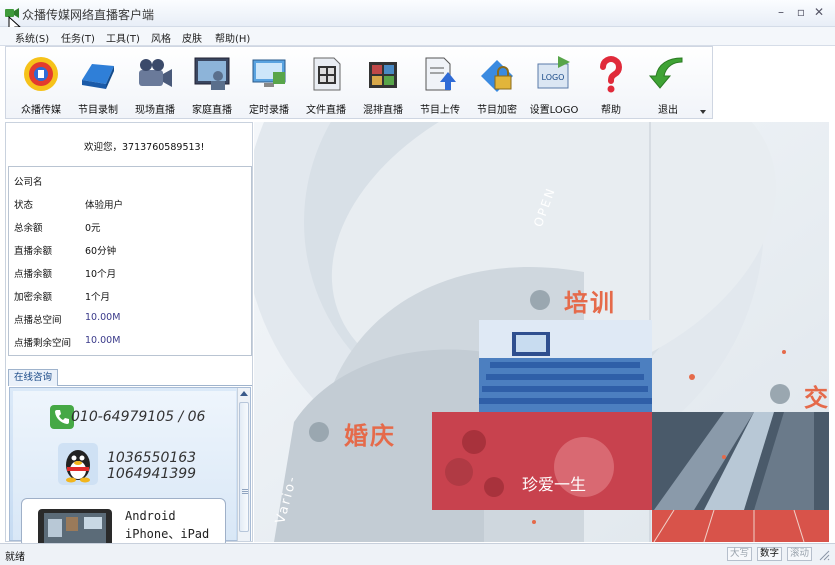  Describe the element at coordinates (28, 228) in the screenshot. I see `info-label-total-balance: 总余额` at that location.